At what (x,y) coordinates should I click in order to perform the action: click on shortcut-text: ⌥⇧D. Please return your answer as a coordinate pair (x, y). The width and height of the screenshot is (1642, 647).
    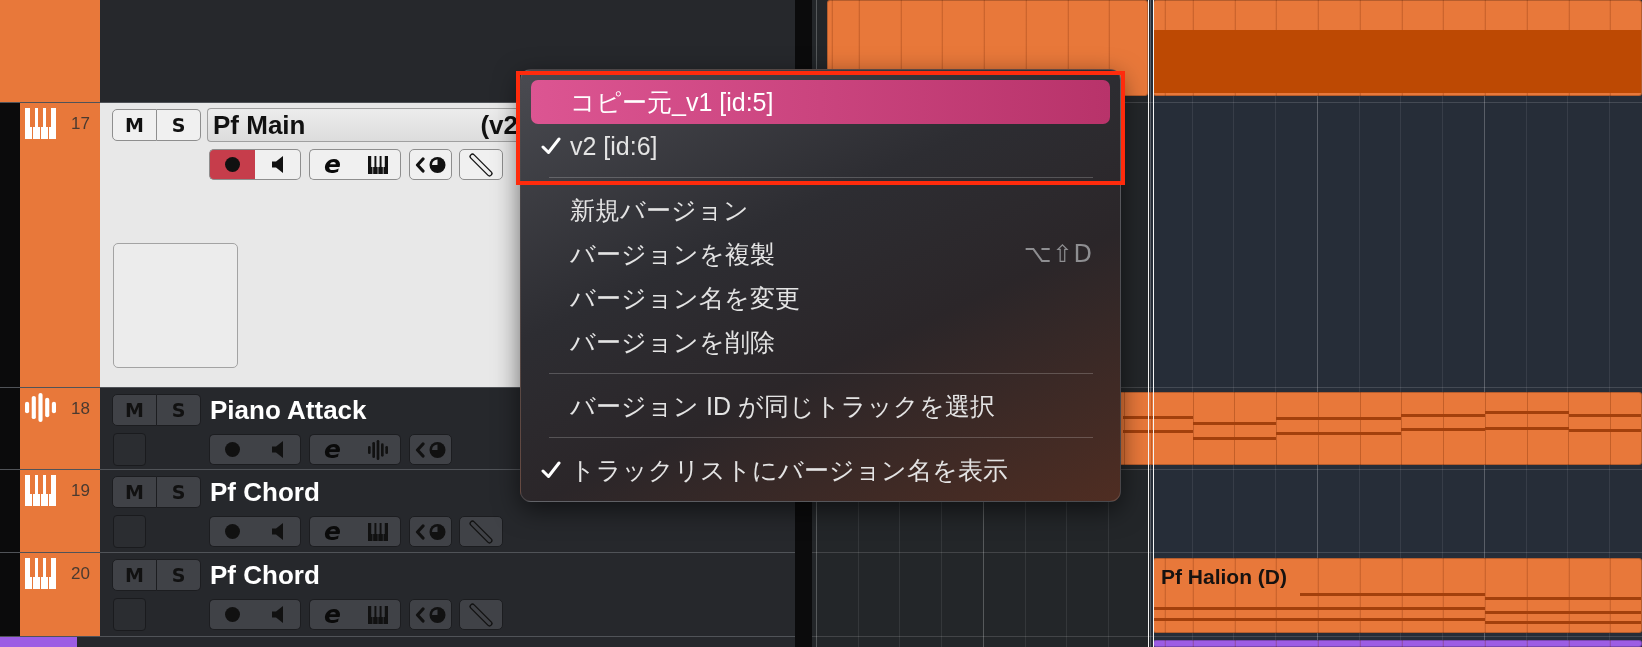
    Looking at the image, I should click on (1058, 254).